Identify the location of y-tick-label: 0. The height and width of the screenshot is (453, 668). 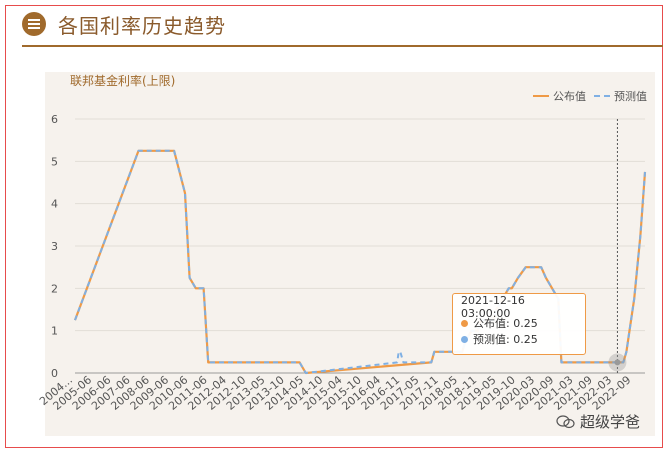
(54, 373).